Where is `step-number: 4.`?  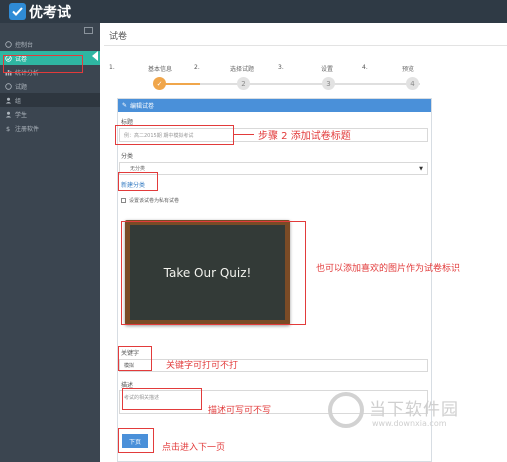
step-number: 4. is located at coordinates (365, 67).